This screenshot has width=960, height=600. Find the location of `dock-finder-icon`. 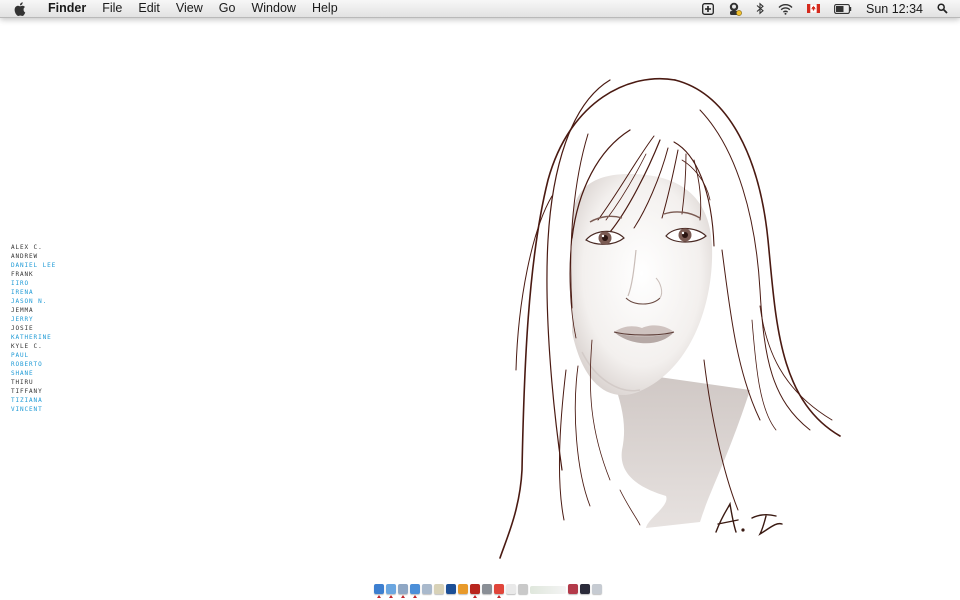

dock-finder-icon is located at coordinates (379, 591).